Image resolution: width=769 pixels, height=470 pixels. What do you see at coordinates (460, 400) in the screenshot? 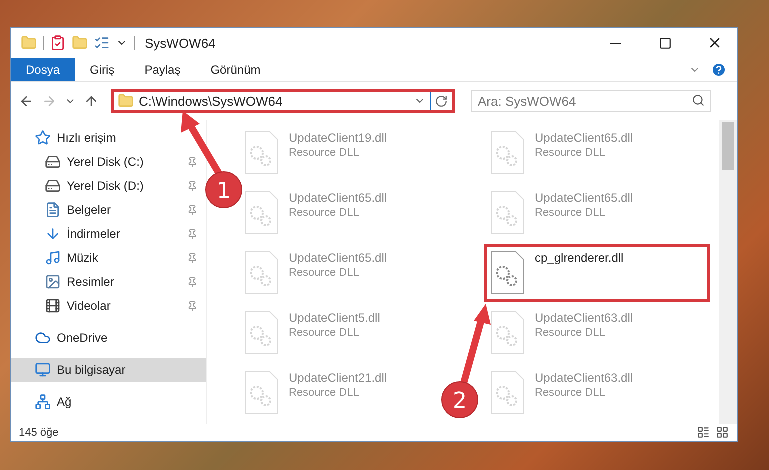
I see `step-badge: 2` at bounding box center [460, 400].